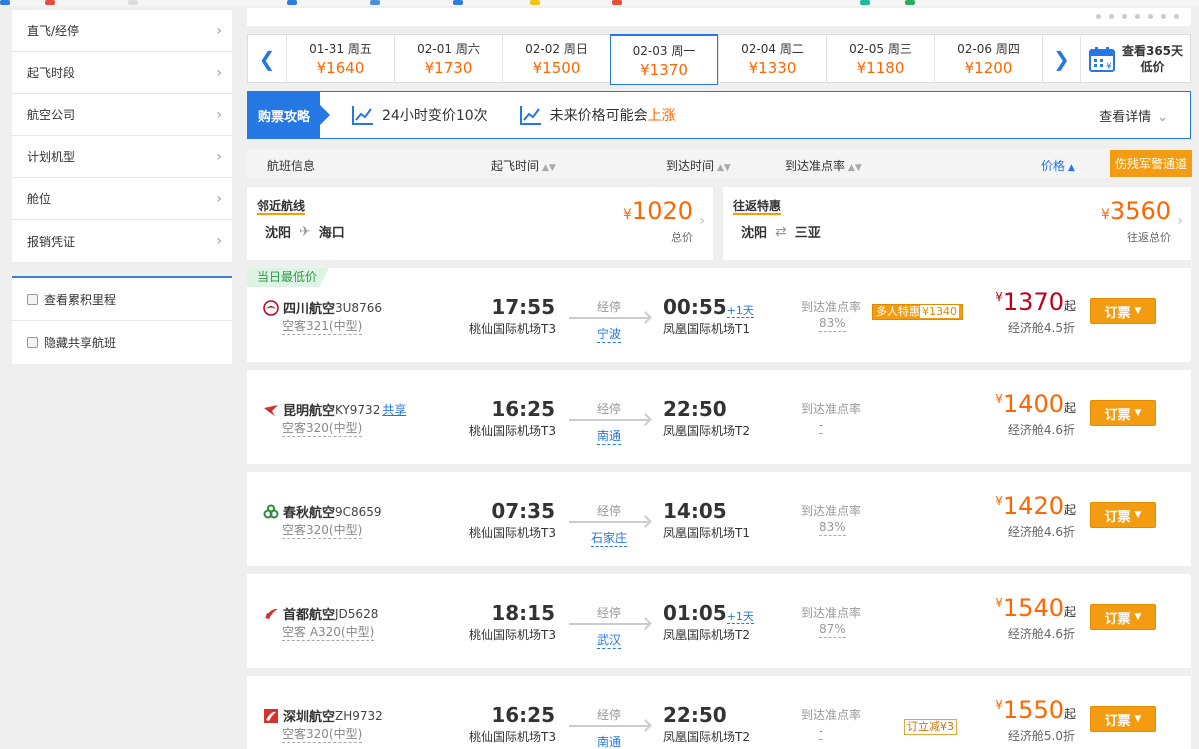 This screenshot has width=1199, height=749. I want to click on check-mileage: 查看累积里程, so click(122, 299).